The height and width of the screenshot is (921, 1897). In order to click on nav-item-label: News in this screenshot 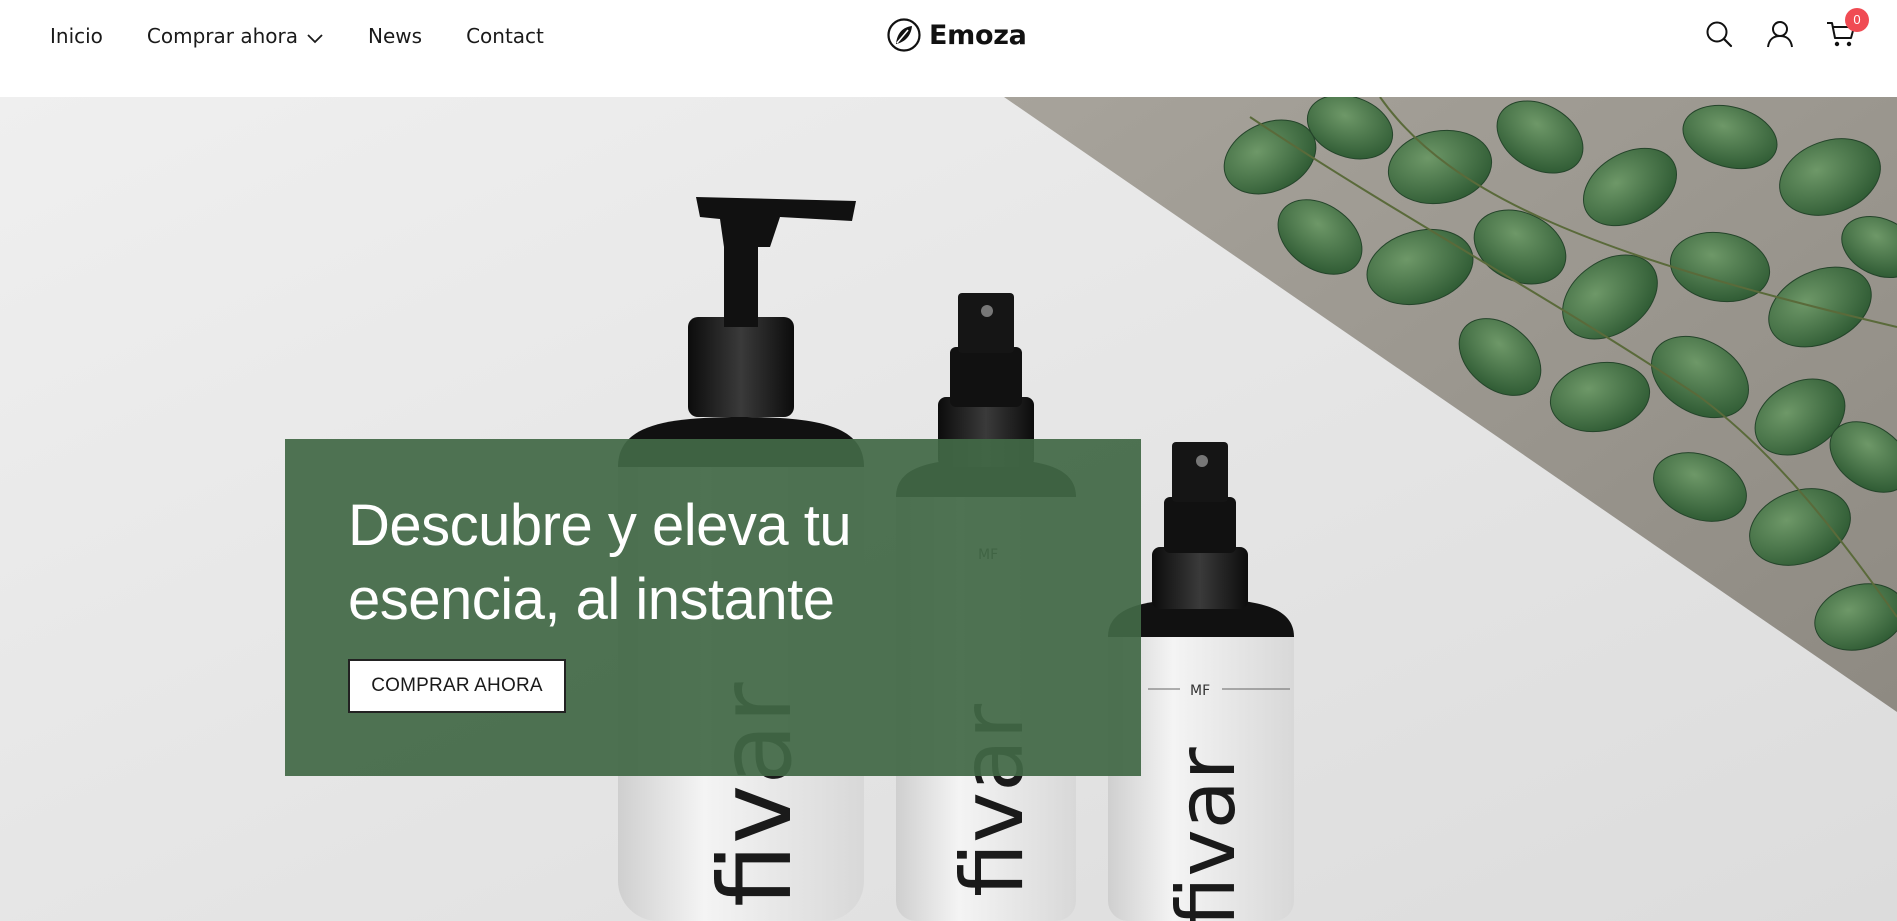, I will do `click(395, 36)`.